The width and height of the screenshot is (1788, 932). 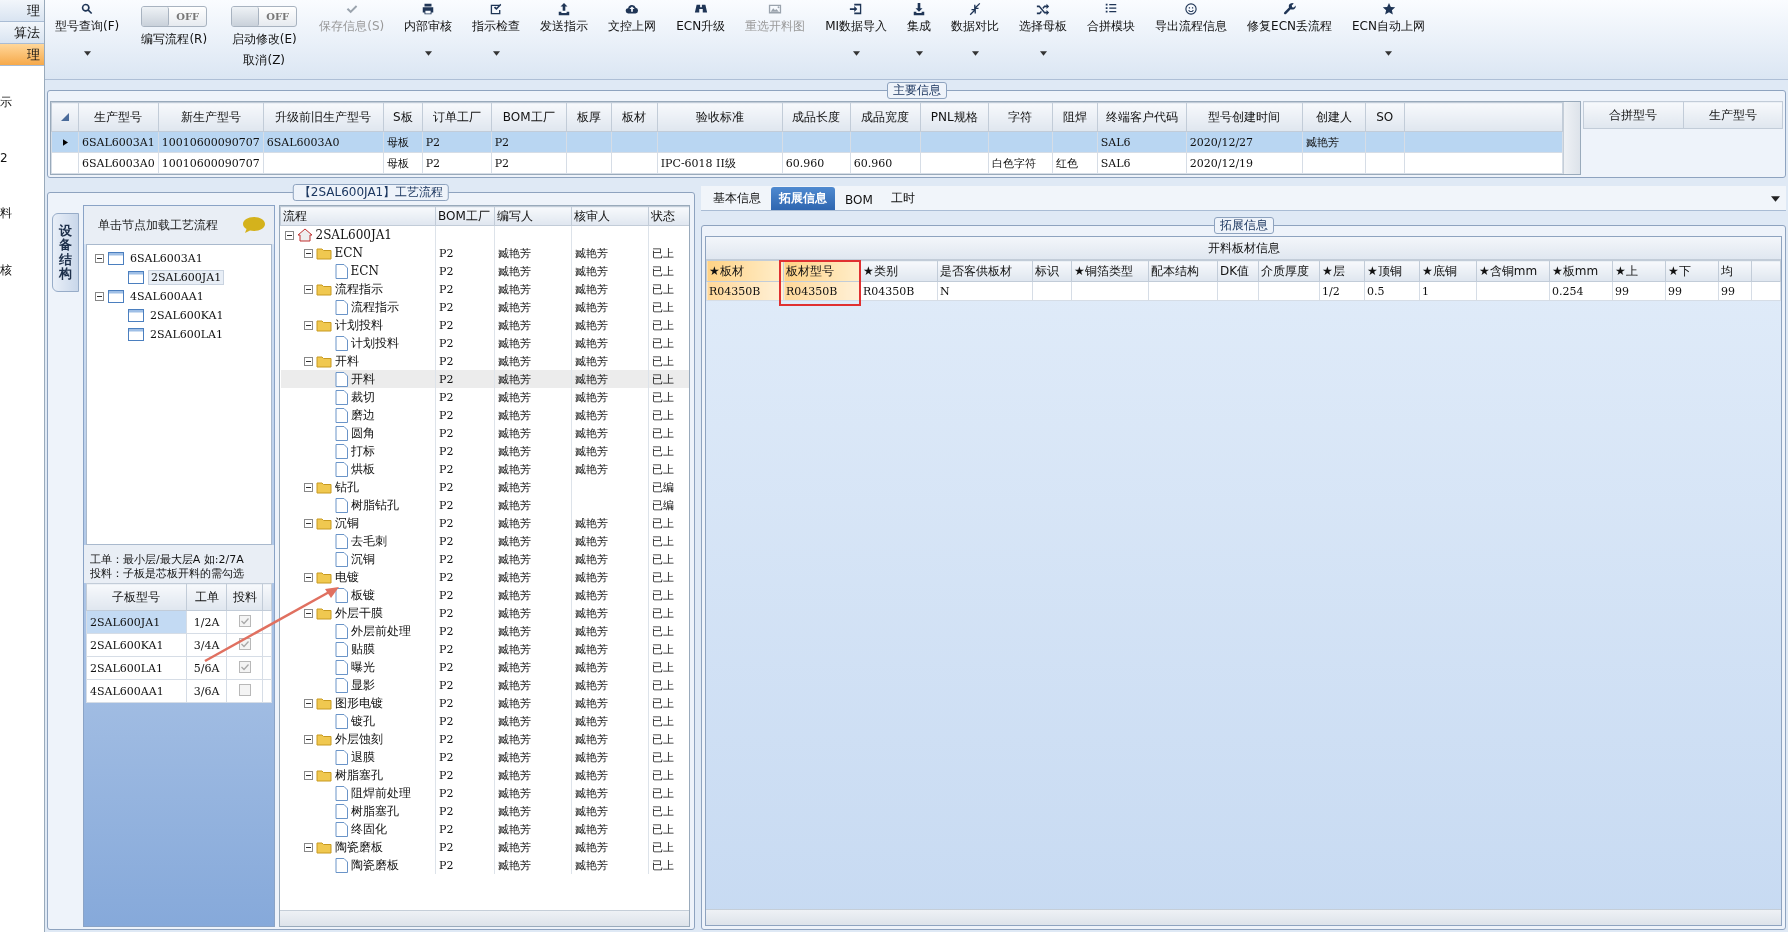 I want to click on table-row: 外层蚀刻 P2 臧艳芳 臧艳芳 已上, so click(x=484, y=739).